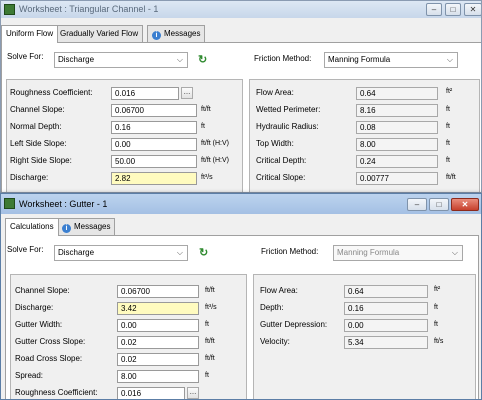 The height and width of the screenshot is (400, 482). I want to click on input-label: Gutter Cross Slope:, so click(50, 341).